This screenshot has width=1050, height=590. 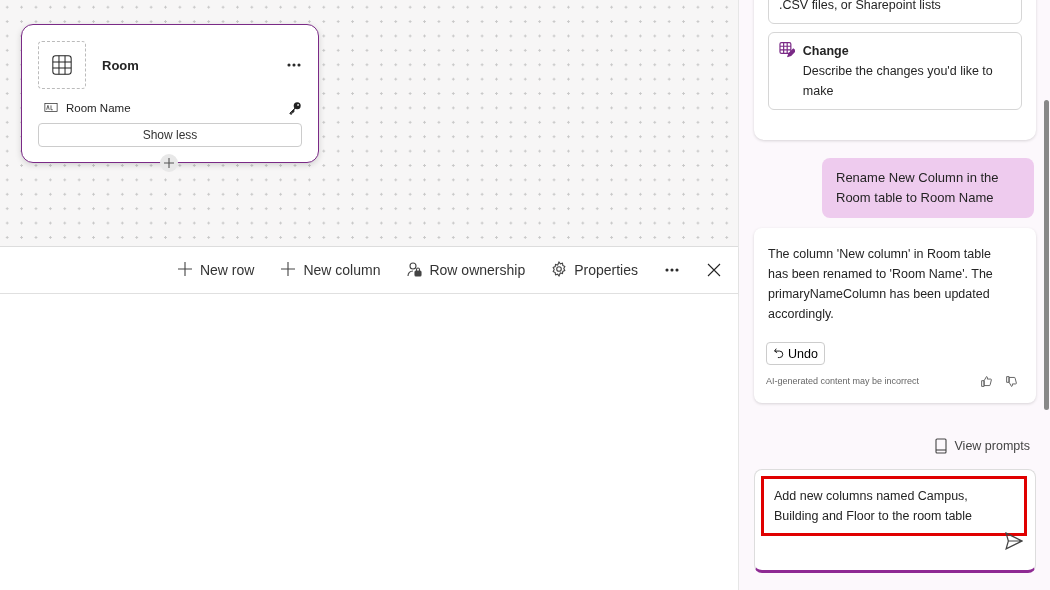 I want to click on column-name: Room Name, so click(x=99, y=108).